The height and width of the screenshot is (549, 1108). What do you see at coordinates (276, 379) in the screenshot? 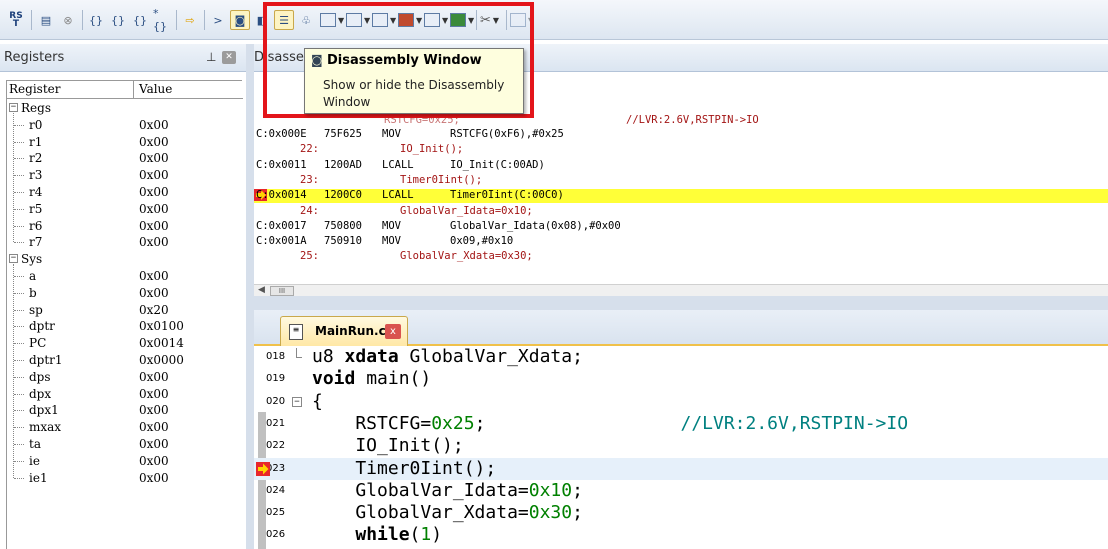
I see `line-number: 019` at bounding box center [276, 379].